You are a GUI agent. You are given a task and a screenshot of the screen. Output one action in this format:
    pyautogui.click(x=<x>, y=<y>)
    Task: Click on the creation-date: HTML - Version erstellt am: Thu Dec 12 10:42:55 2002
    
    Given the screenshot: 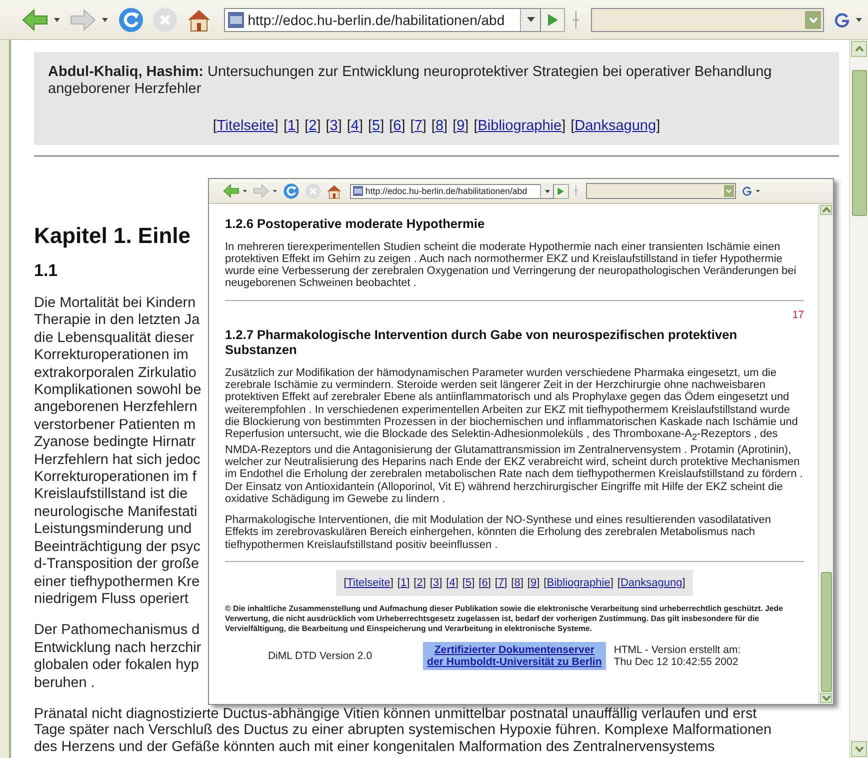 What is the action you would take?
    pyautogui.click(x=677, y=656)
    